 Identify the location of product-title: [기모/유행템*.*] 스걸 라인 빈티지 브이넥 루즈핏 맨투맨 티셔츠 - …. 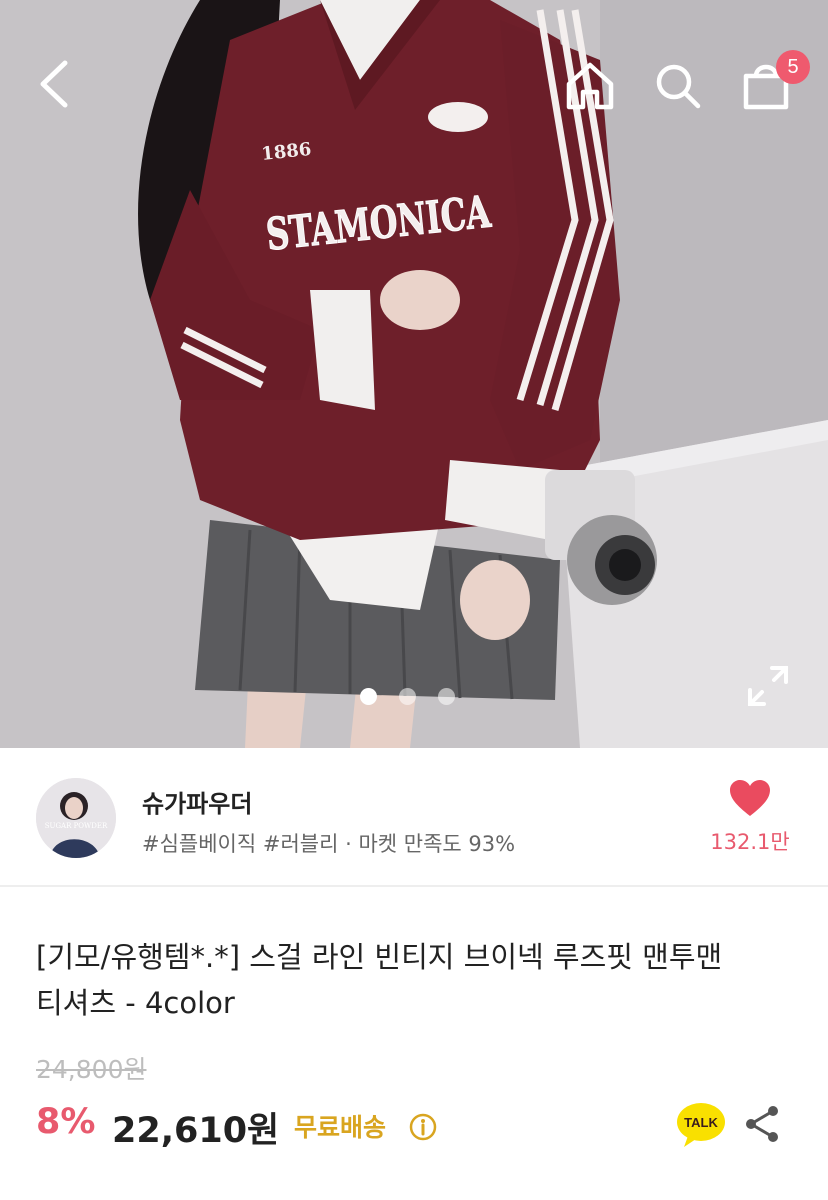
(416, 980).